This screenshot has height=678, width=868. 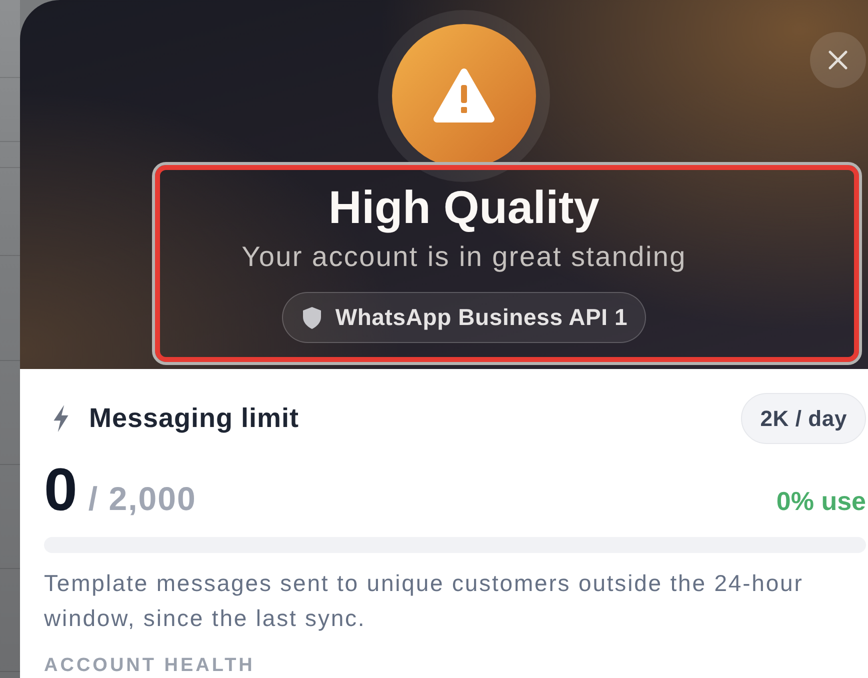 I want to click on usage-percent: 0% use, so click(x=821, y=501).